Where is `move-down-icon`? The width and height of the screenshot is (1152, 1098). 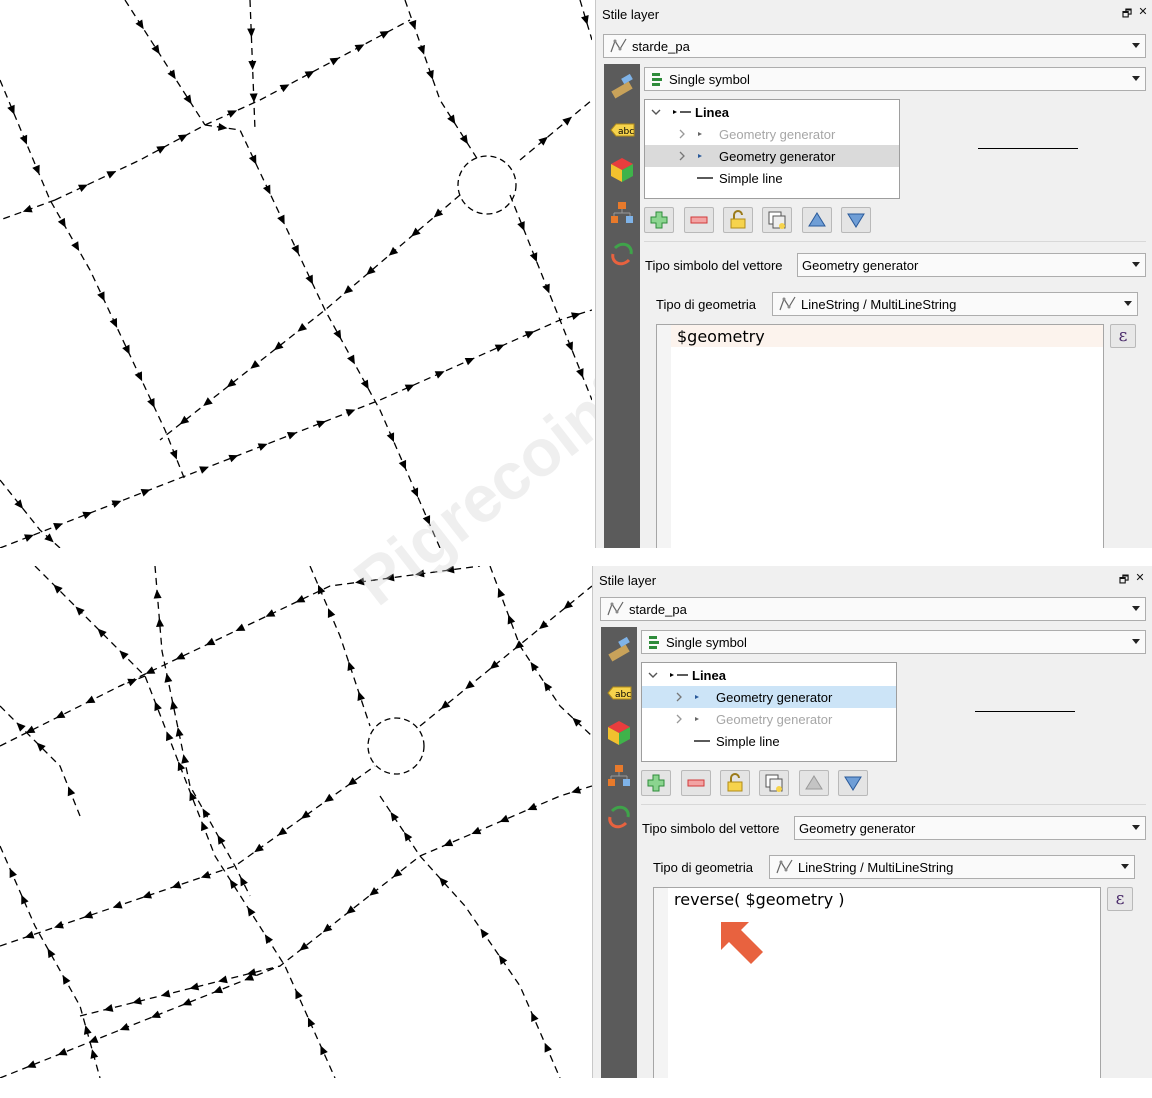
move-down-icon is located at coordinates (856, 220).